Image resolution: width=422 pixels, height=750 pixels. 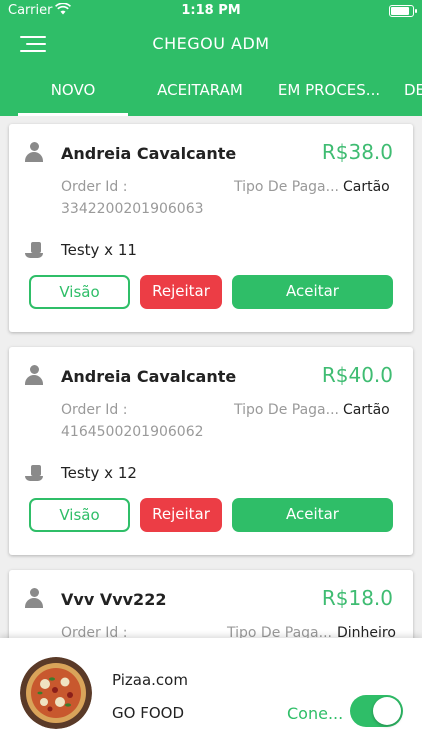 What do you see at coordinates (99, 473) in the screenshot?
I see `order-item: Testy x 12` at bounding box center [99, 473].